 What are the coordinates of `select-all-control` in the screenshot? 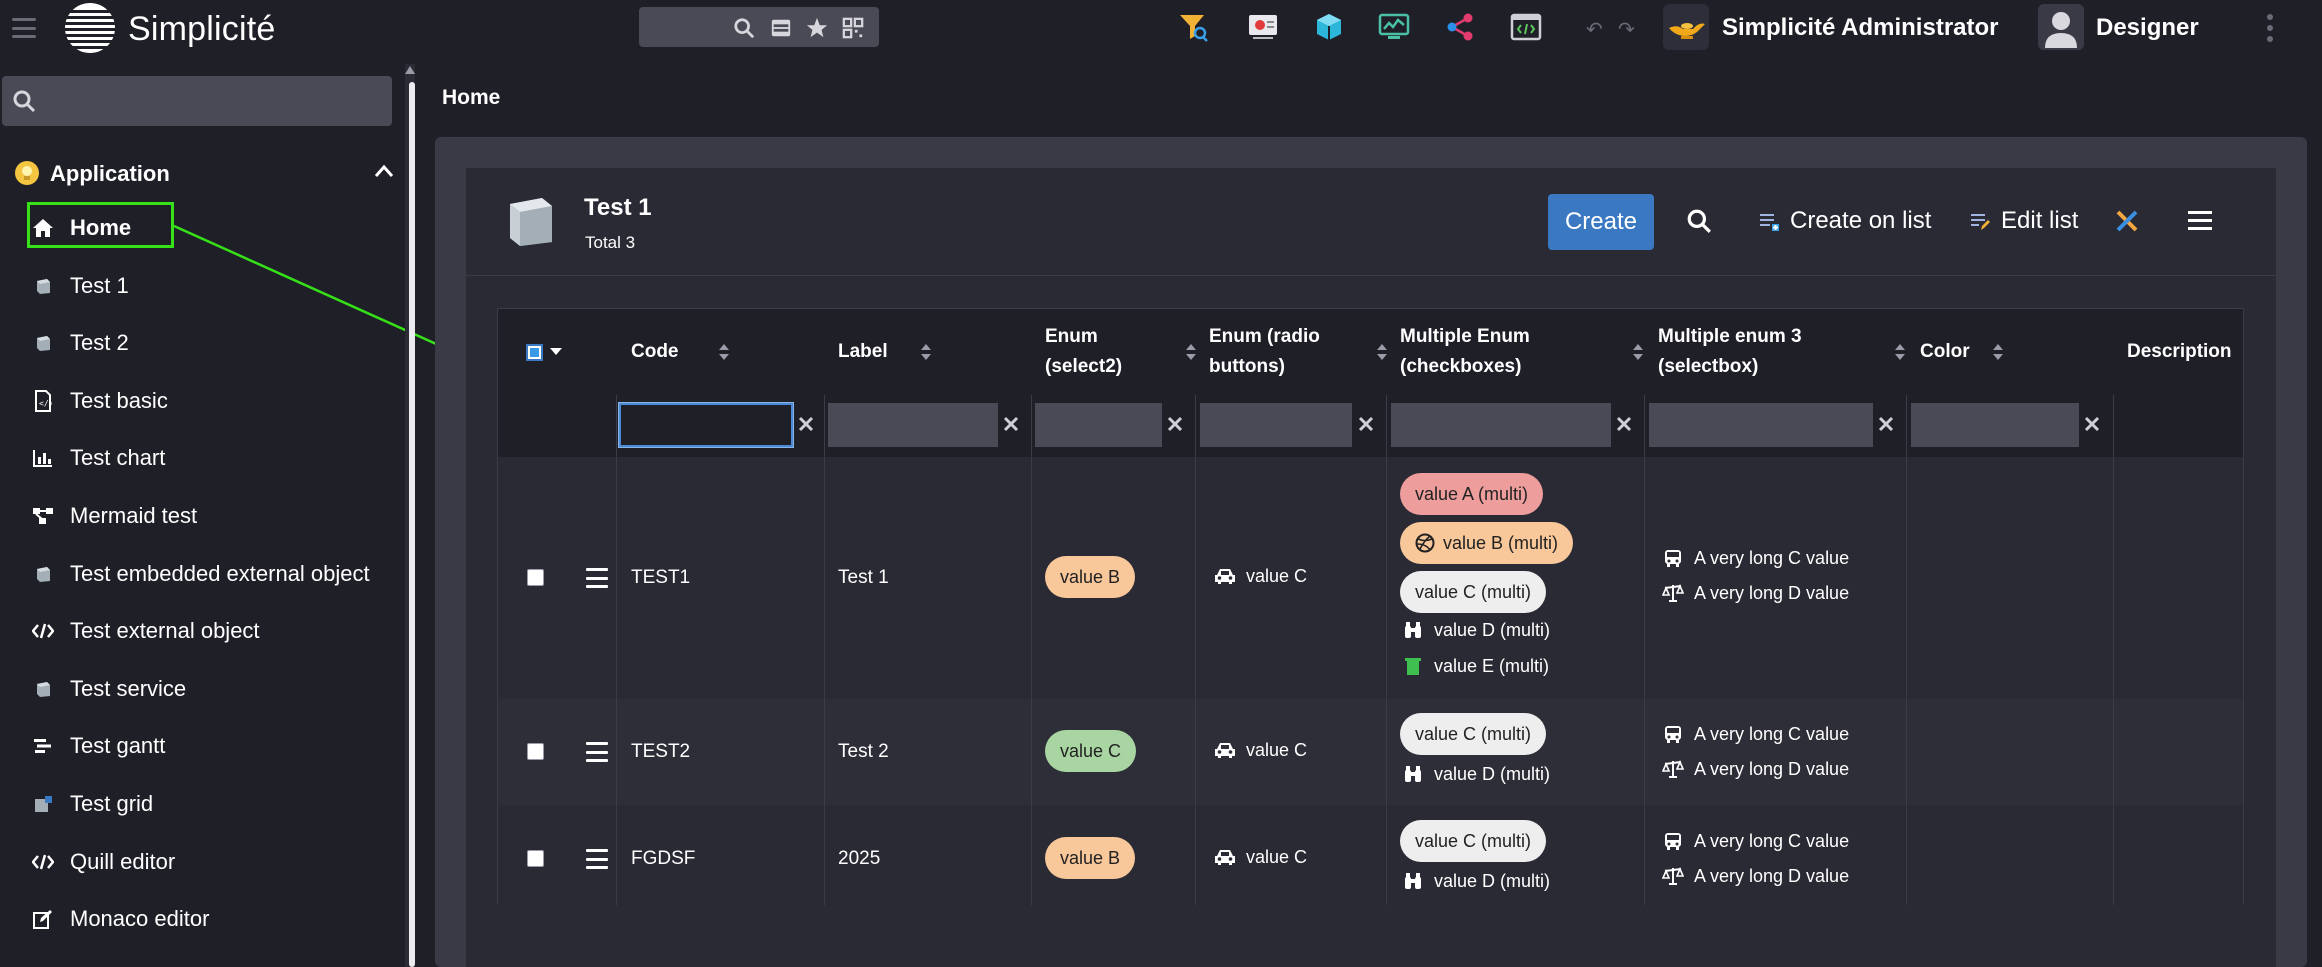 It's located at (544, 352).